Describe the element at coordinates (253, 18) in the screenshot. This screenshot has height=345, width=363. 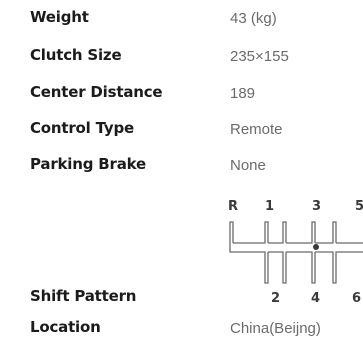
I see `weight-value: 43 (kg)` at that location.